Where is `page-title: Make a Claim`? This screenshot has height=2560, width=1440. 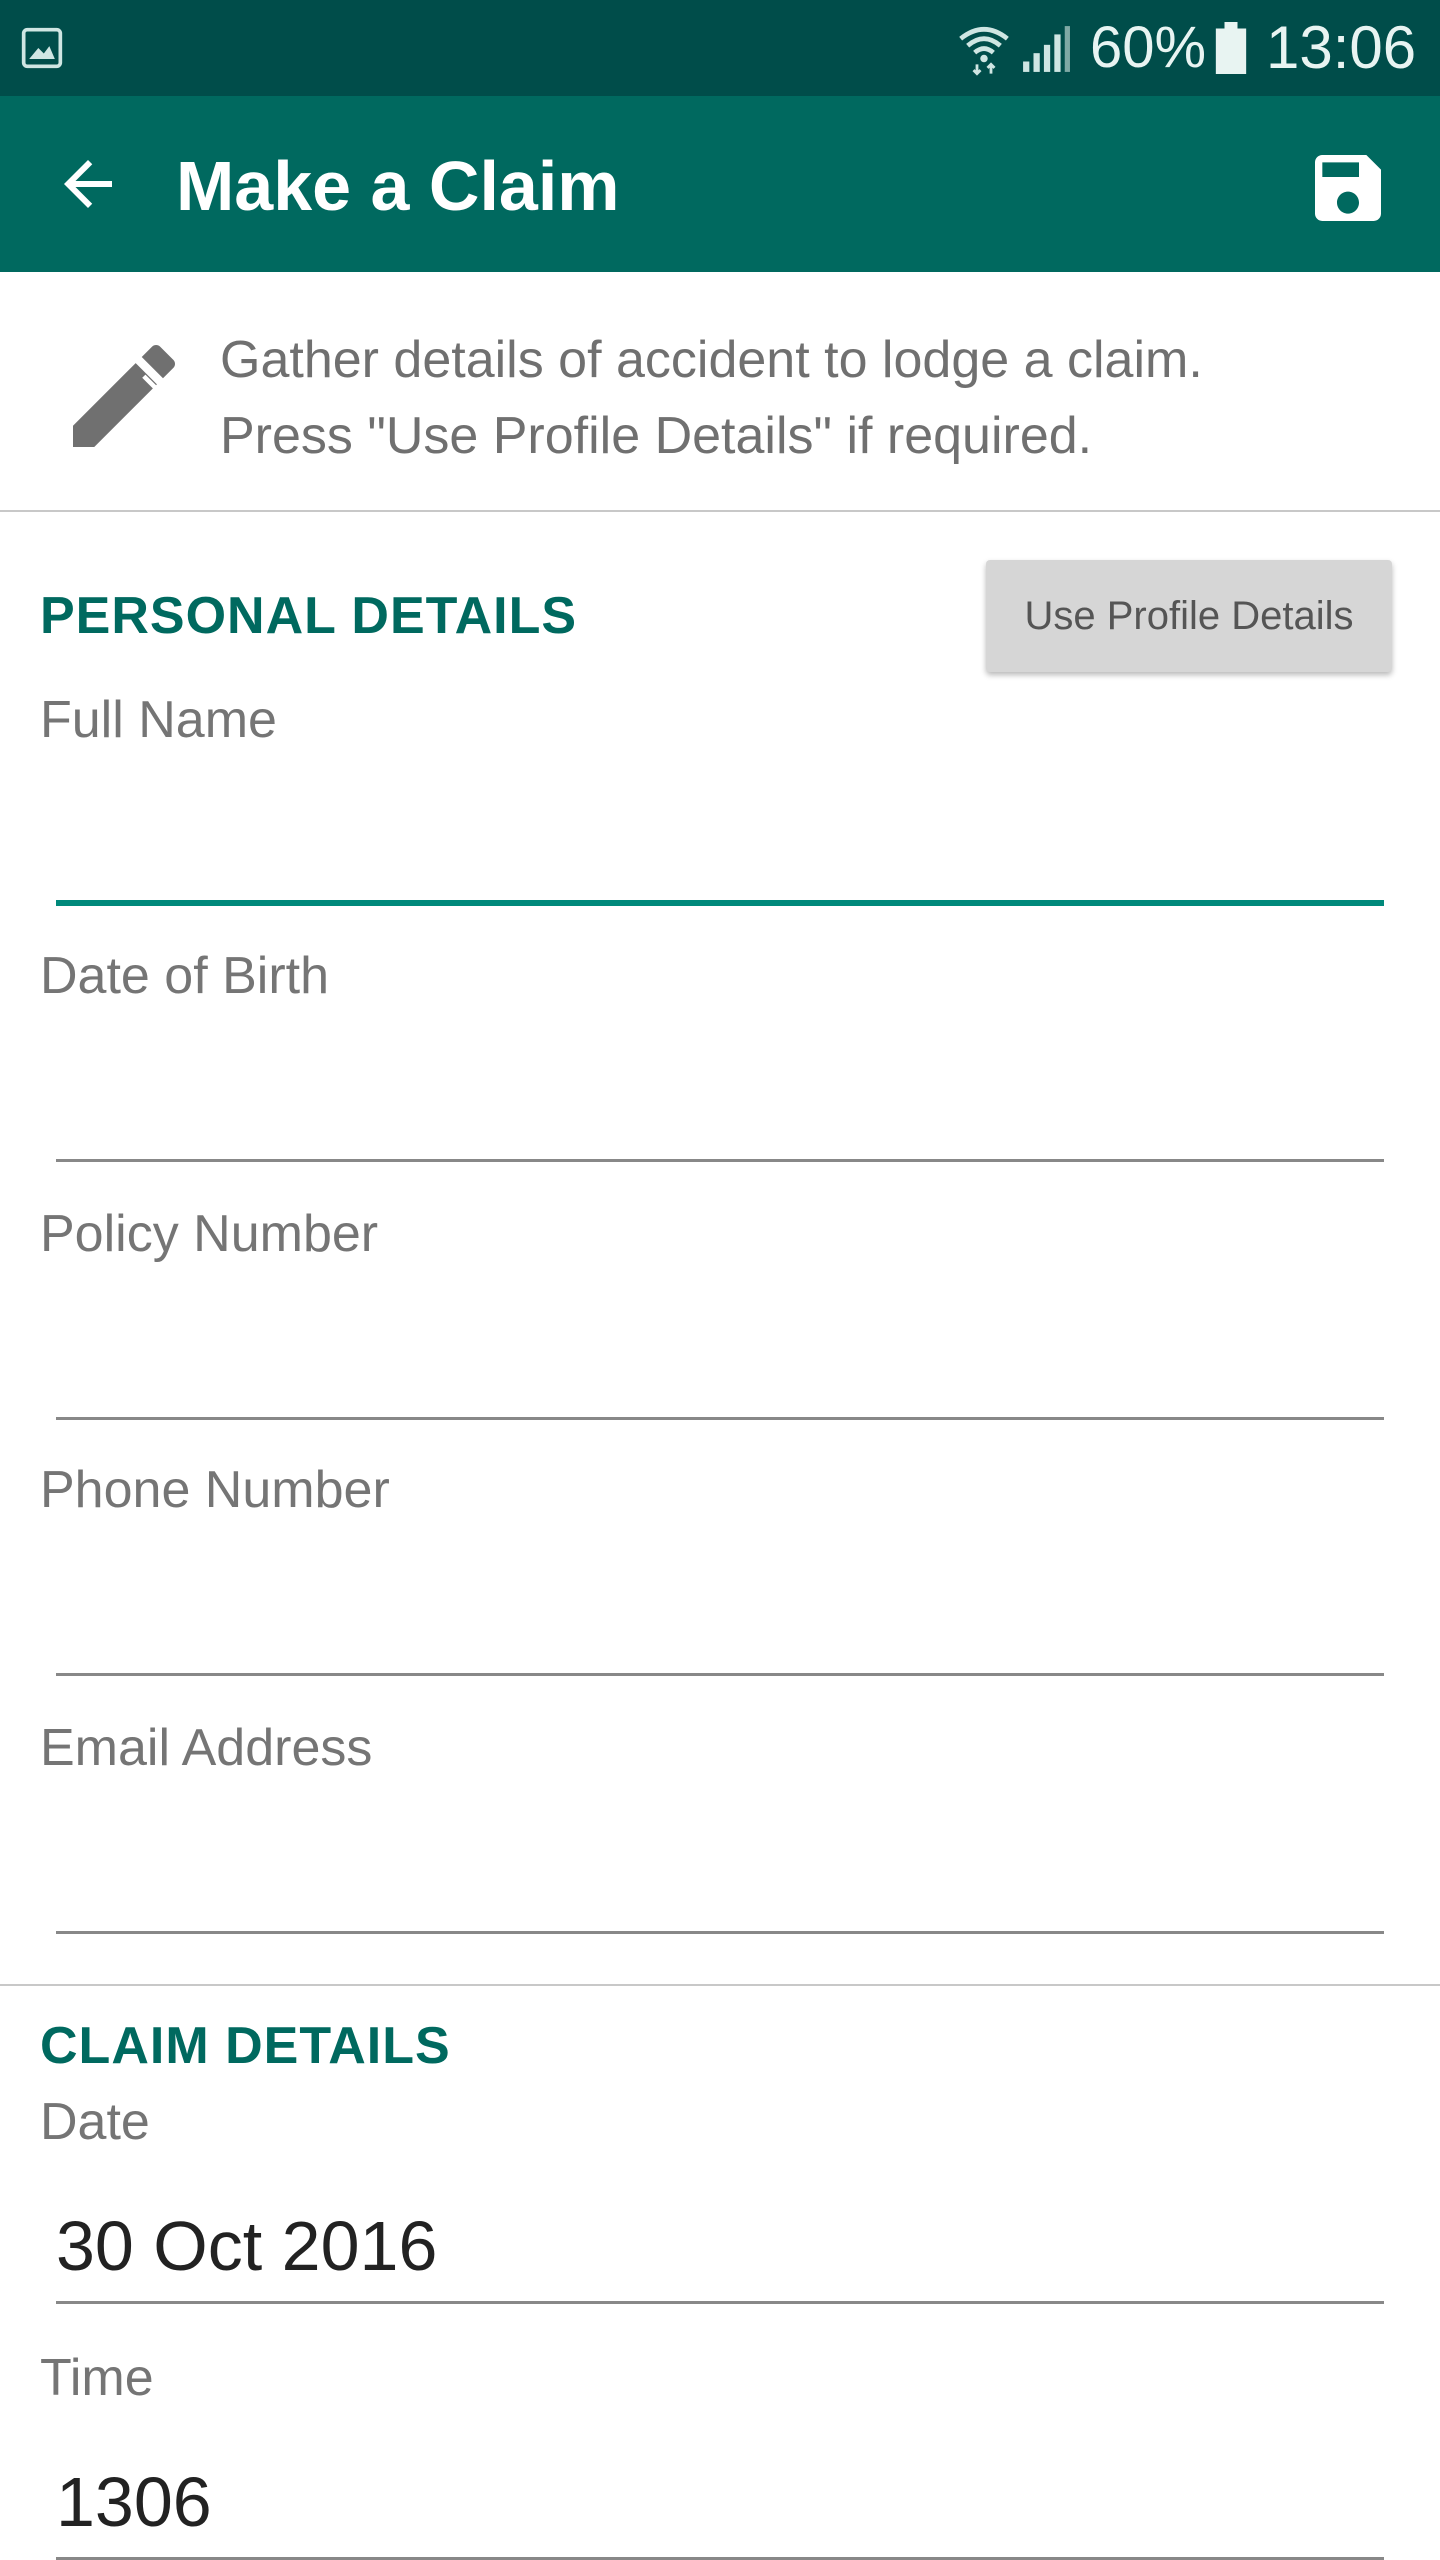
page-title: Make a Claim is located at coordinates (398, 186).